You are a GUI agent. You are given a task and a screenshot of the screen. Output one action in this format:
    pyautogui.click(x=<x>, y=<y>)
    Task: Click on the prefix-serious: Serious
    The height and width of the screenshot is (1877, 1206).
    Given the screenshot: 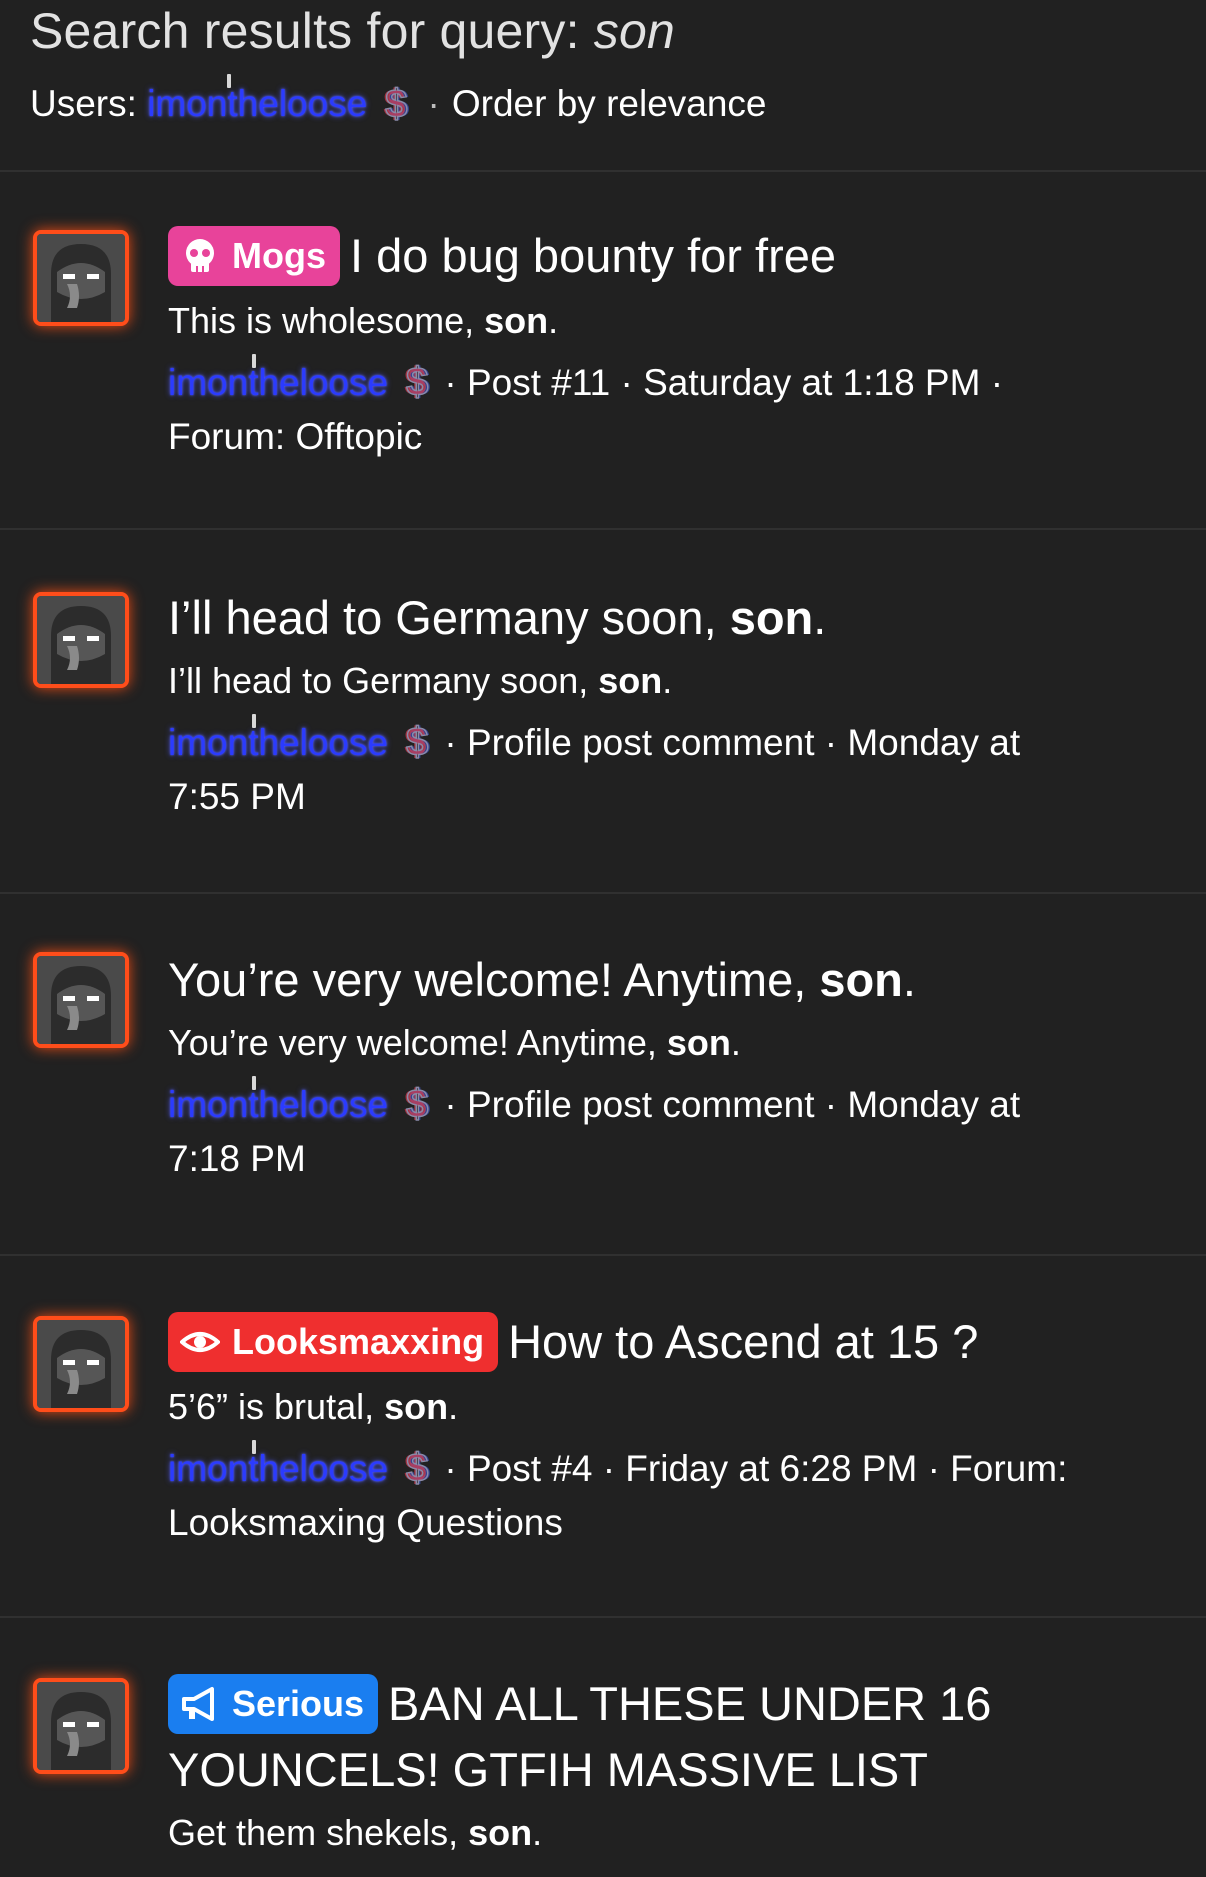 What is the action you would take?
    pyautogui.click(x=273, y=1703)
    